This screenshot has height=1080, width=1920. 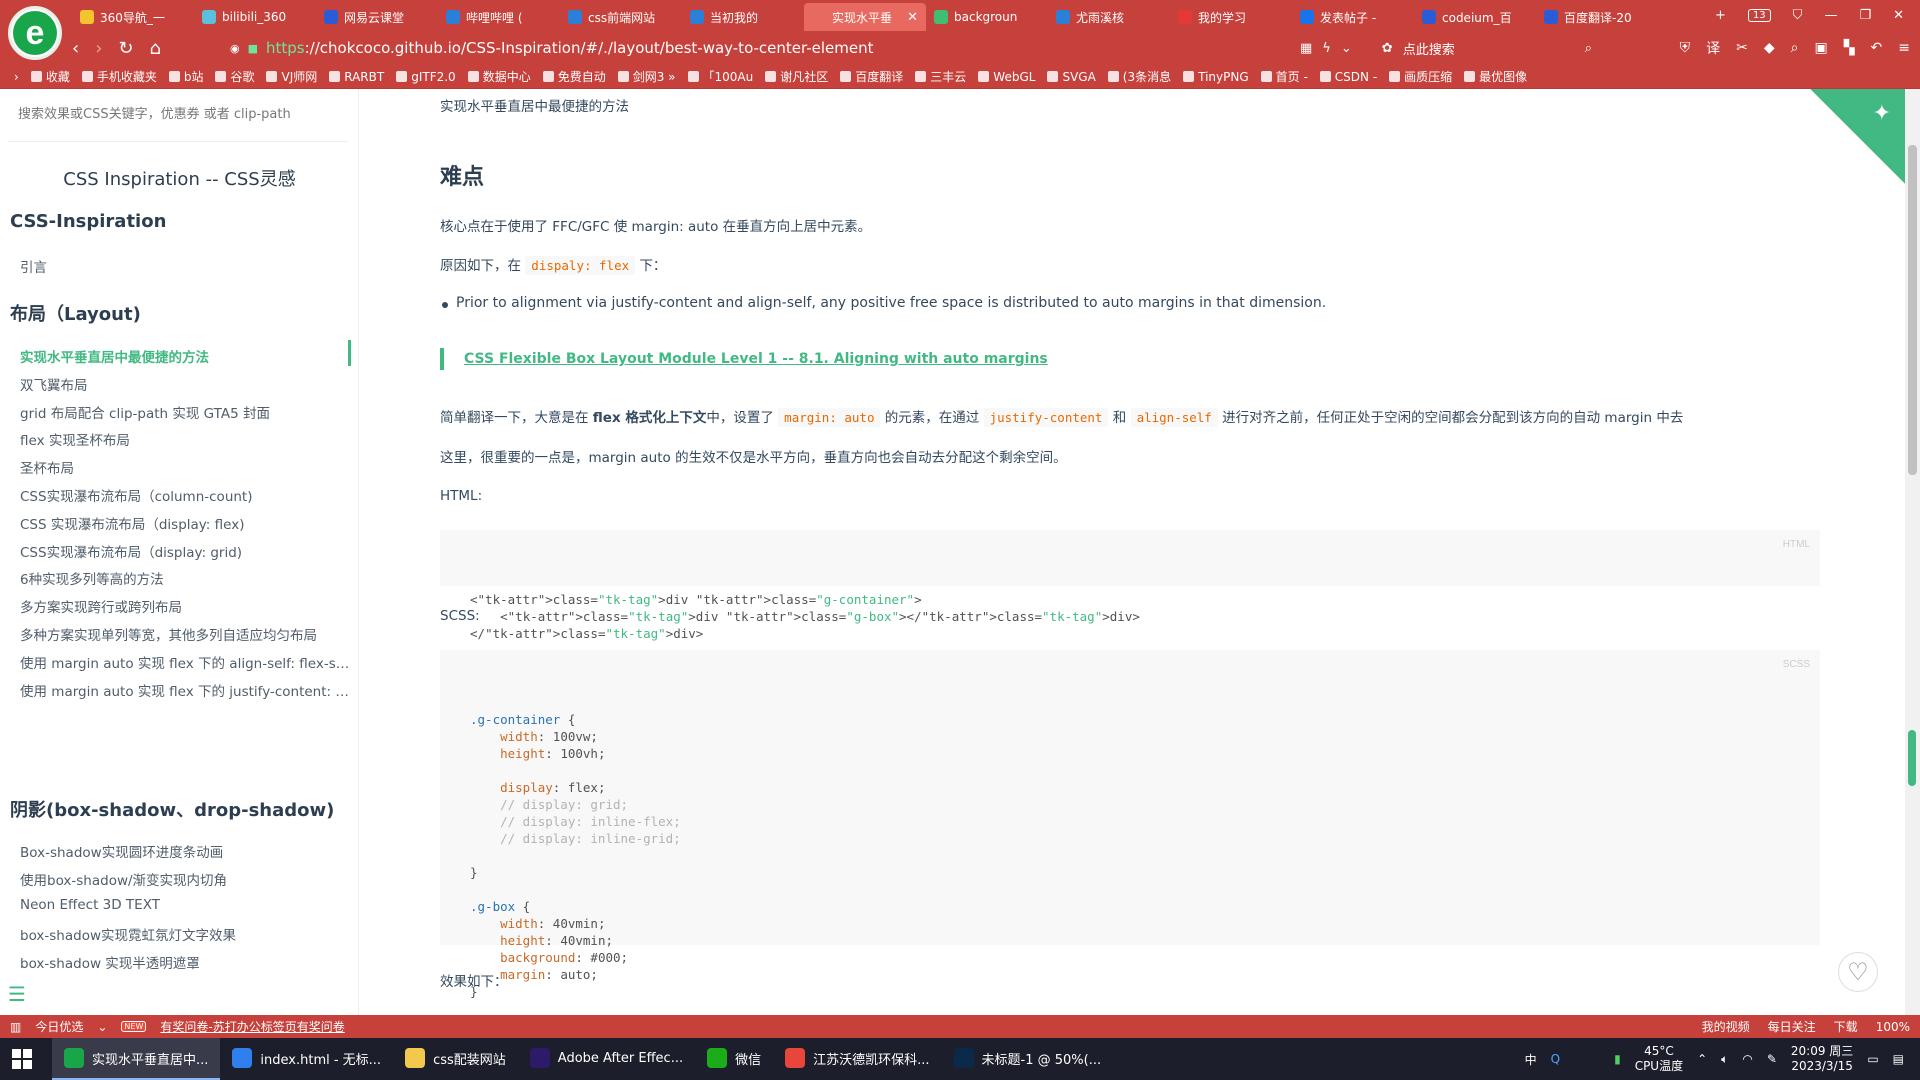 I want to click on status-item: 下载, so click(x=1846, y=1026).